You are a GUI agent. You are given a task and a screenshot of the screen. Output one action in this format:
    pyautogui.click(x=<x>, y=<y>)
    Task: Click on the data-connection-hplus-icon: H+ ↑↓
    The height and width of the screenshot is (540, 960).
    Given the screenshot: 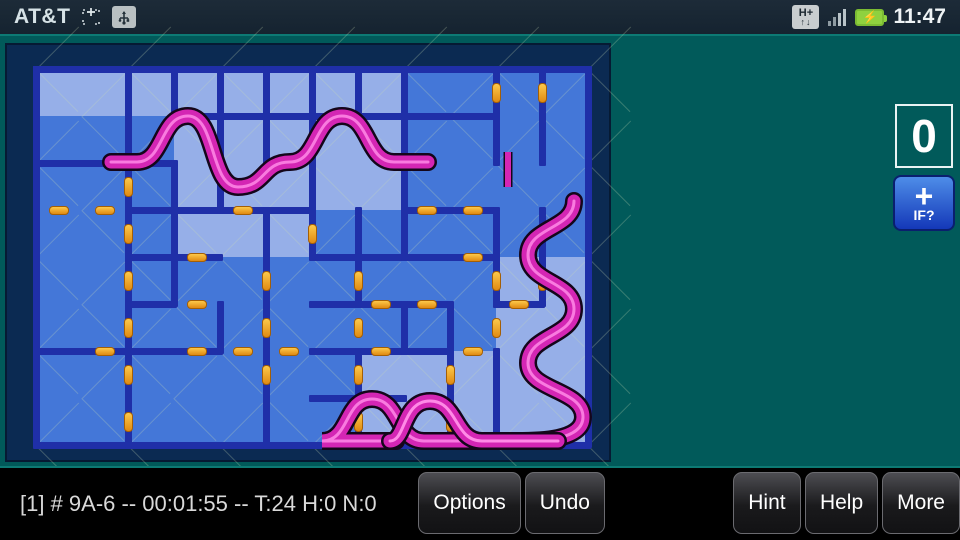 What is the action you would take?
    pyautogui.click(x=806, y=17)
    